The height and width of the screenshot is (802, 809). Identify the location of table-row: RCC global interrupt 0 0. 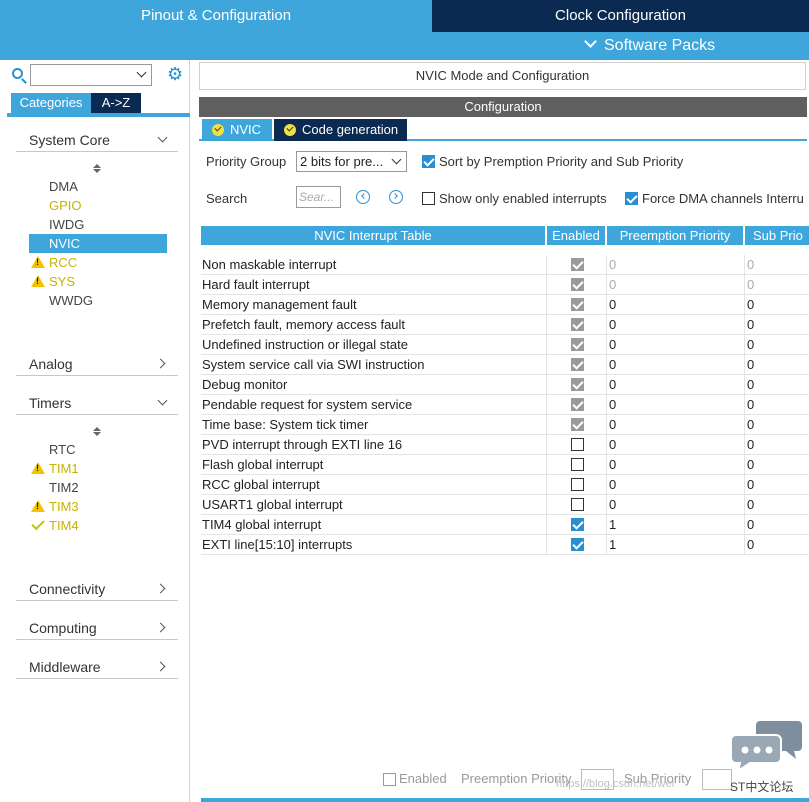
(505, 485).